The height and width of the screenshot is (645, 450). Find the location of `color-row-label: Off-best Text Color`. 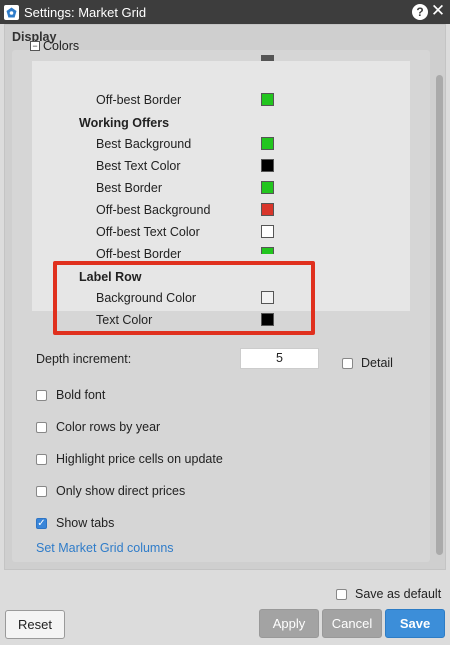

color-row-label: Off-best Text Color is located at coordinates (148, 232).